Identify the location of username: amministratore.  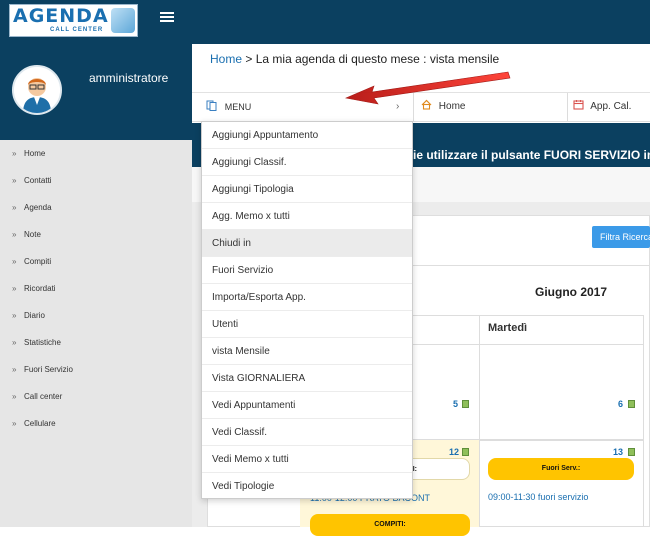
(129, 78).